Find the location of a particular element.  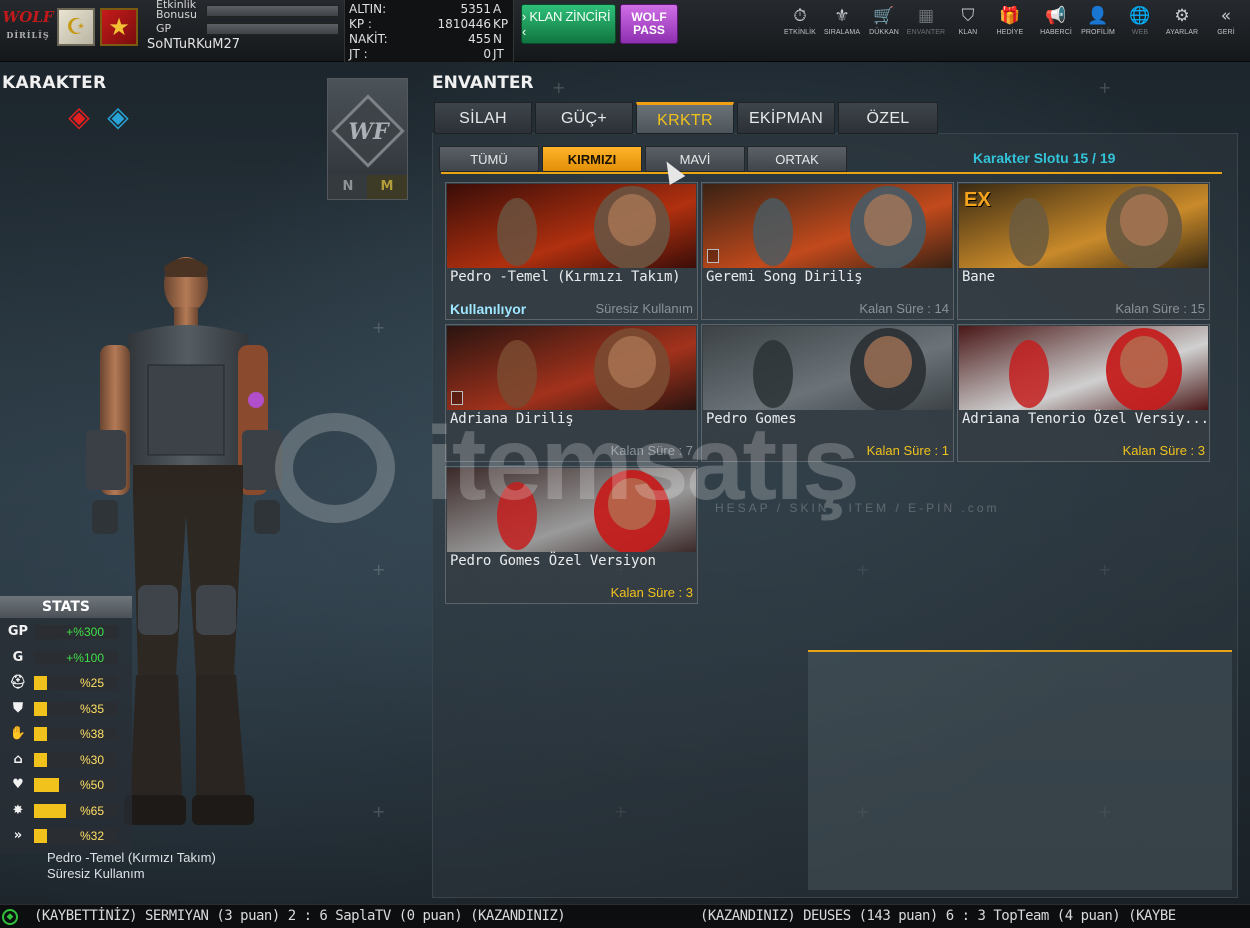

shield-icon: ⛉ is located at coordinates (968, 16).